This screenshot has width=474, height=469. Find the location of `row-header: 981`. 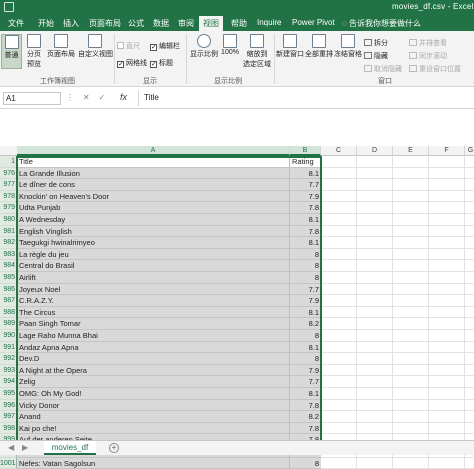

row-header: 981 is located at coordinates (8, 231).